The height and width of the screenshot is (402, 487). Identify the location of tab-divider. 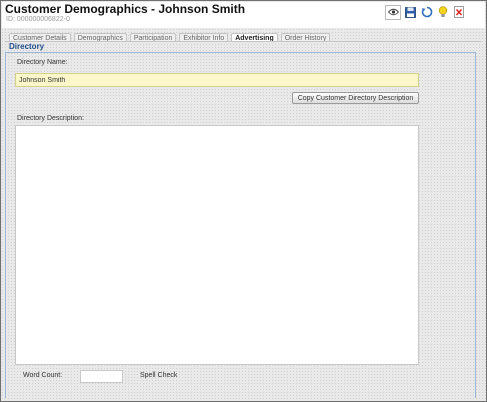
(243, 41).